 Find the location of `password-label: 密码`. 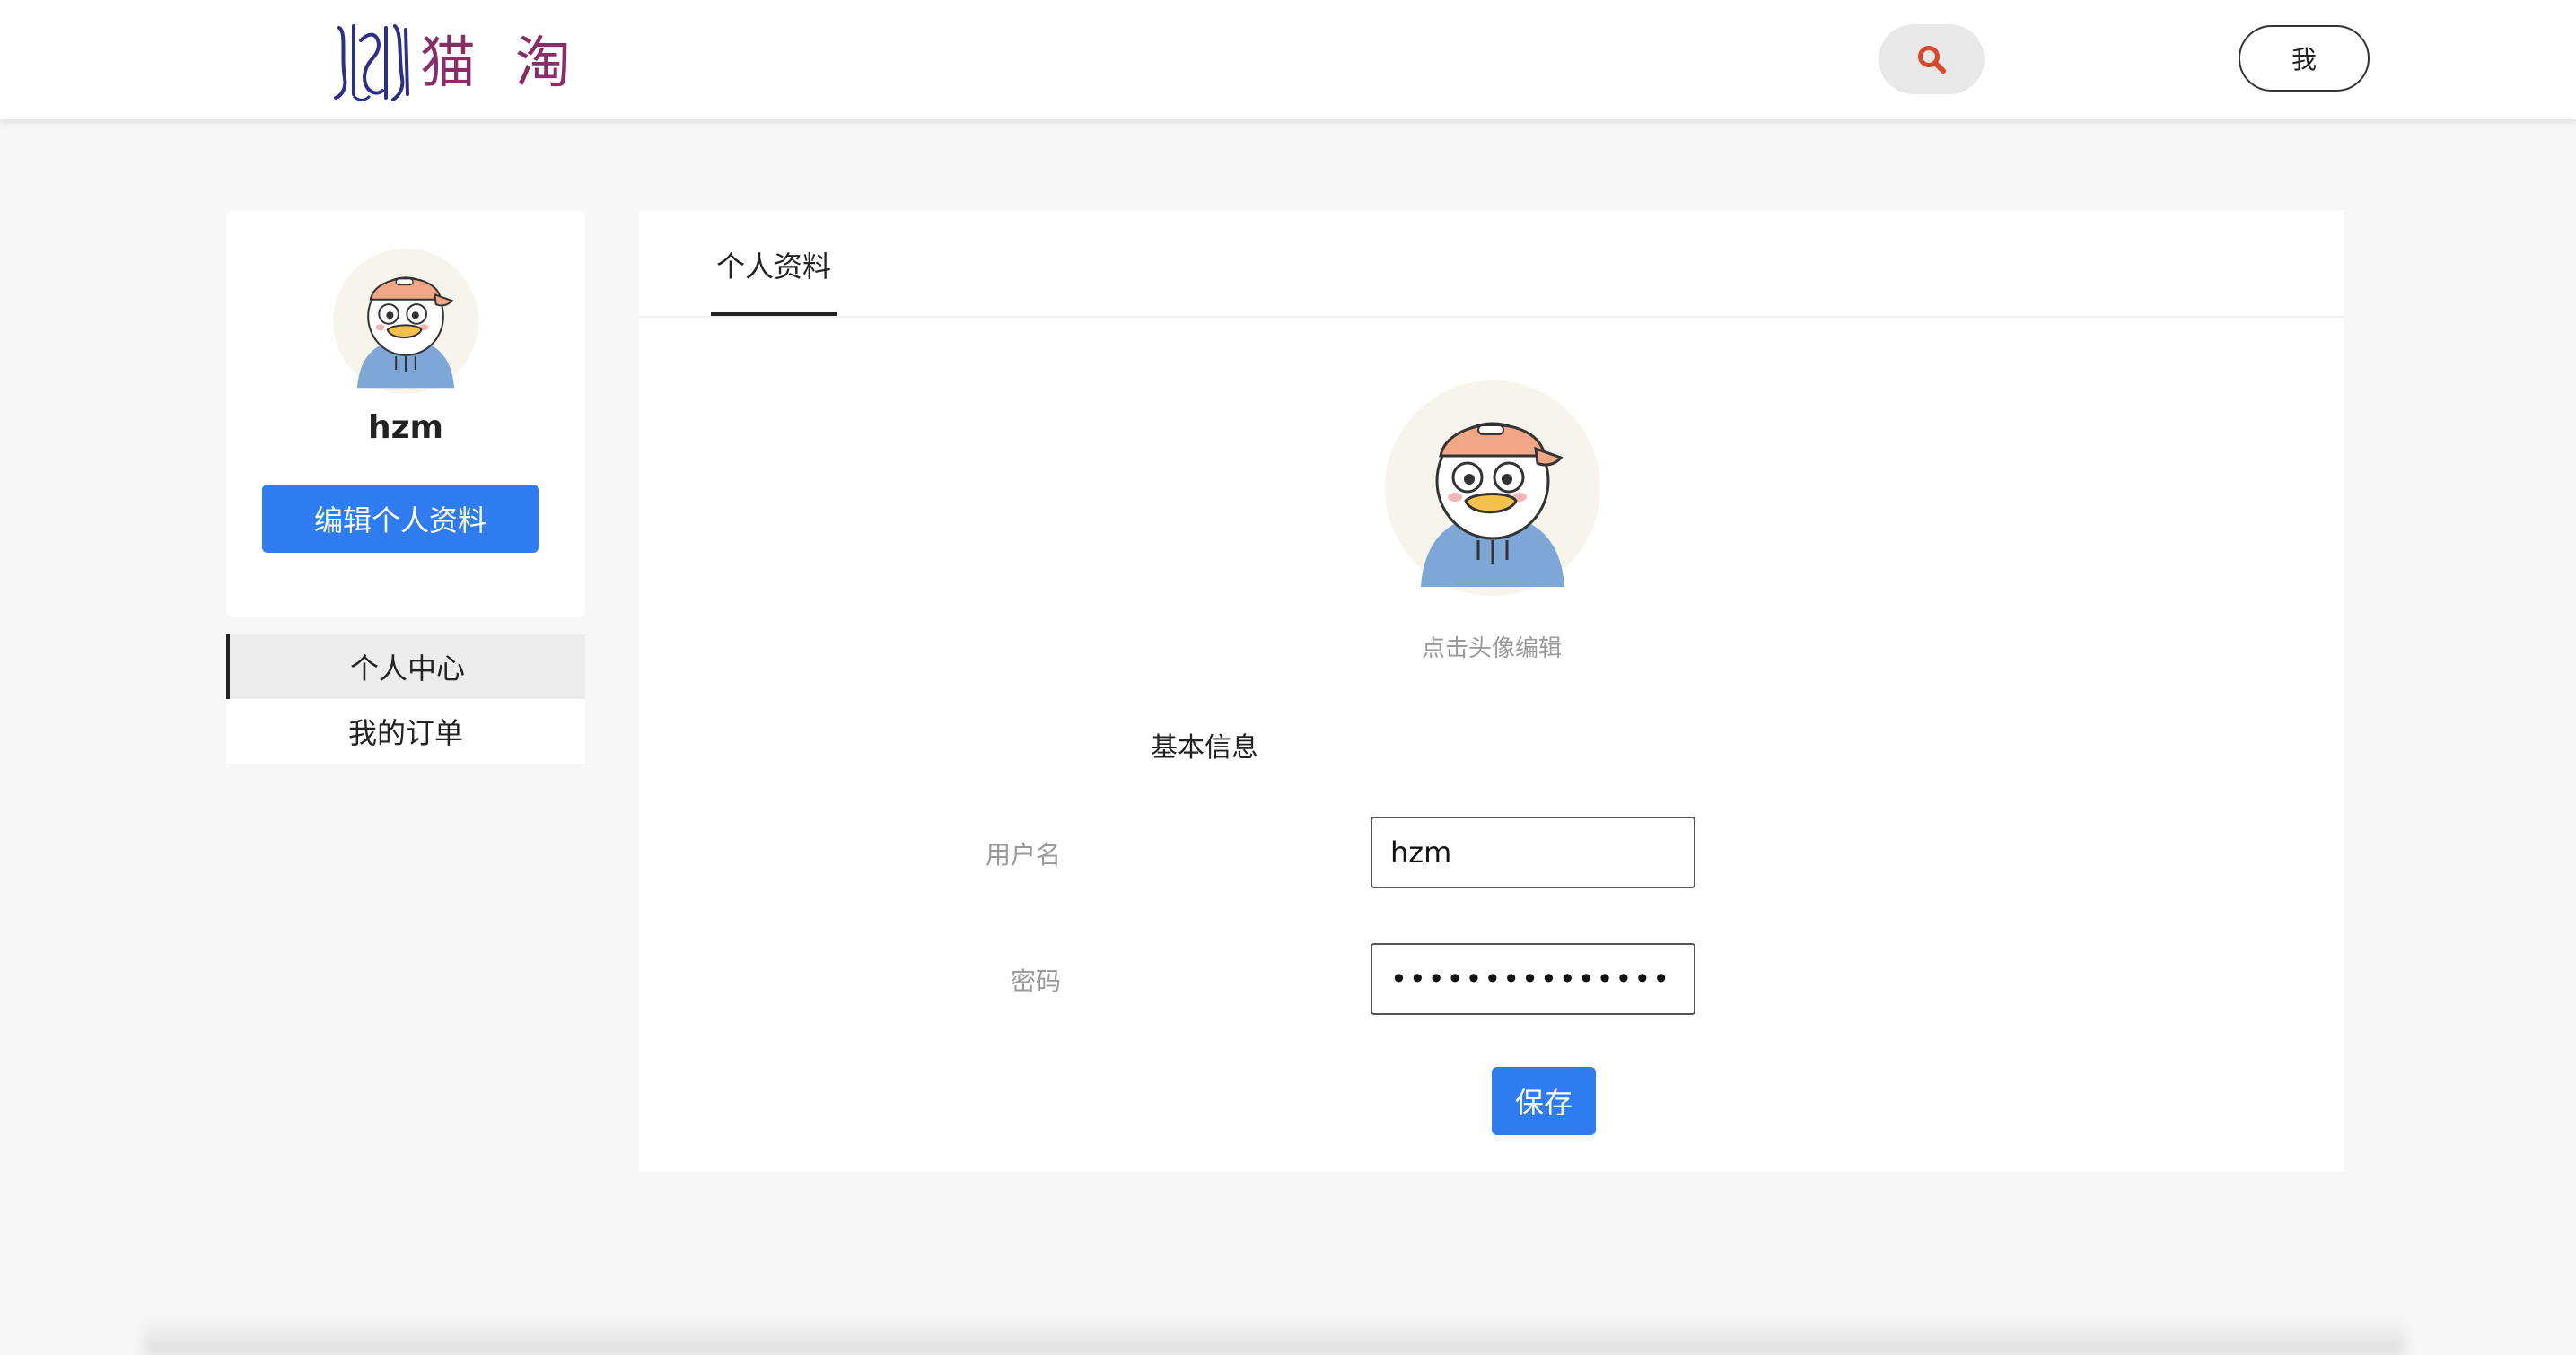

password-label: 密码 is located at coordinates (1035, 981).